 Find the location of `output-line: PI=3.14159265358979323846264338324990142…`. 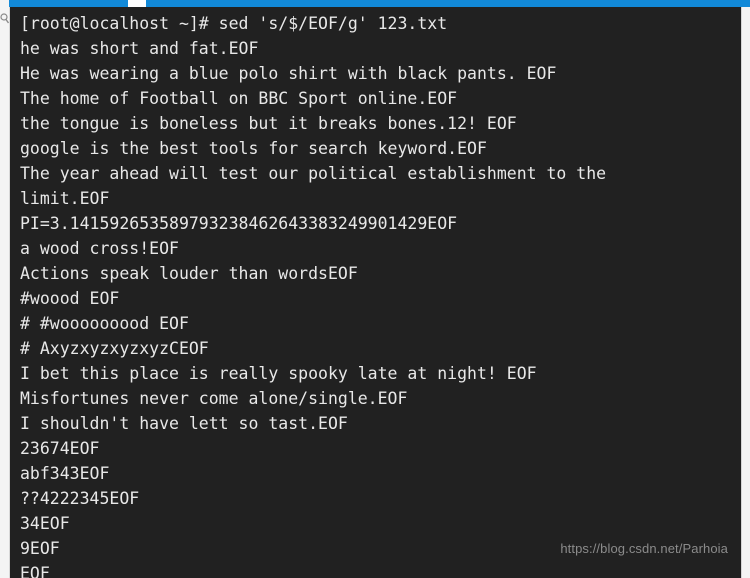

output-line: PI=3.14159265358979323846264338324990142… is located at coordinates (239, 223).